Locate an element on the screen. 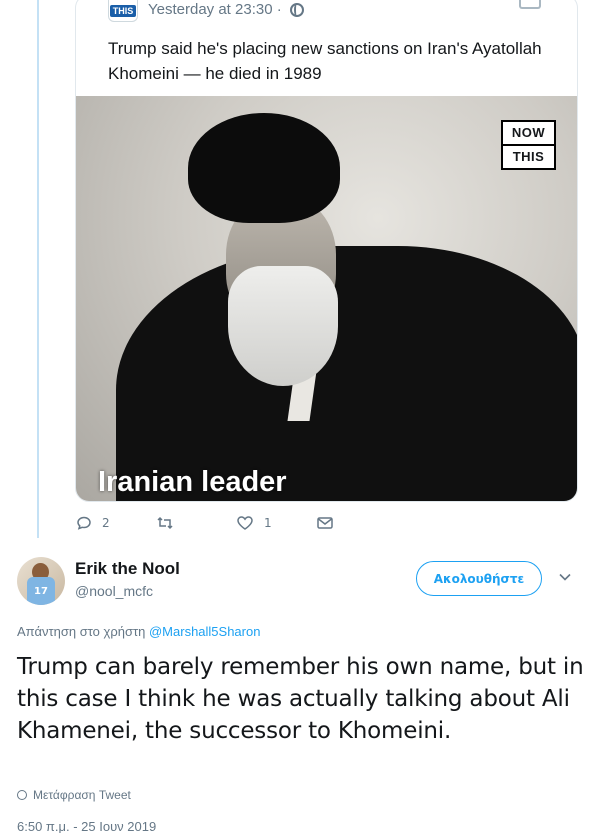 Image resolution: width=604 pixels, height=833 pixels. retweet-action is located at coordinates (170, 523).